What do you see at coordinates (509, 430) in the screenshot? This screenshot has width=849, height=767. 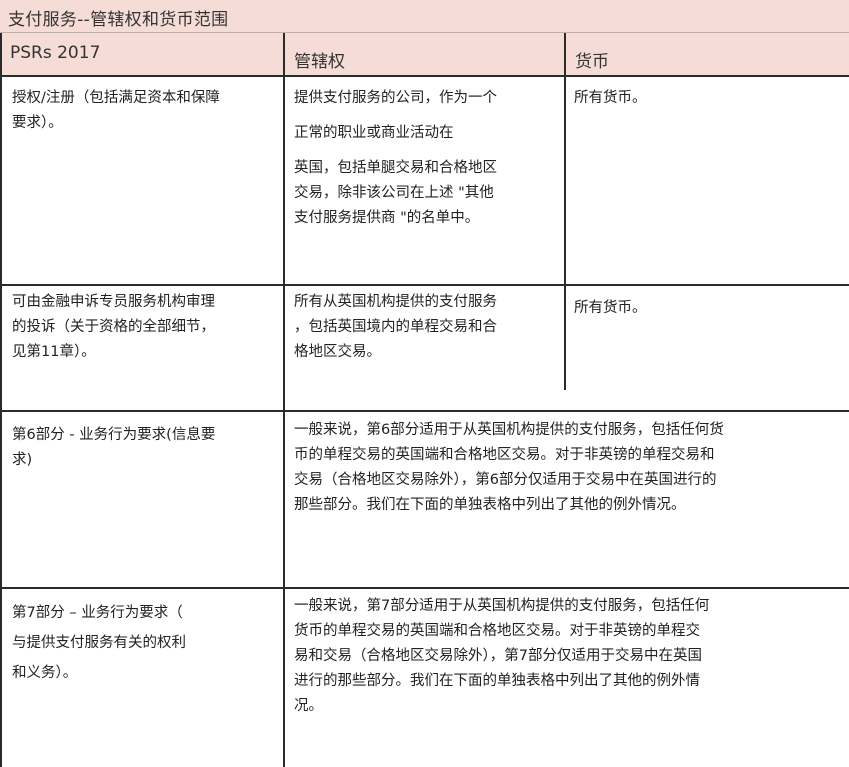 I see `text-line: 一般来说，第6部分适用于从英国机构提供的支付服务，包括任何货` at bounding box center [509, 430].